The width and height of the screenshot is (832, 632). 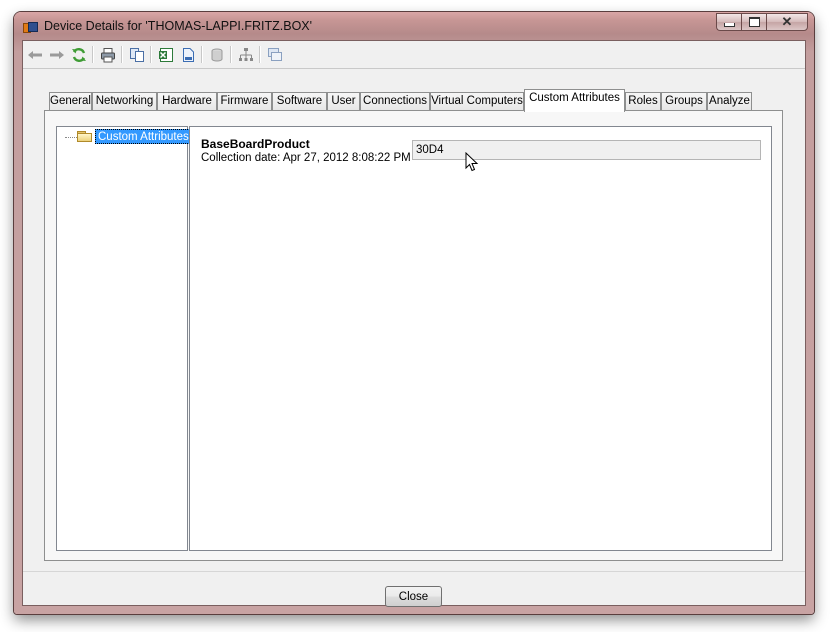 I want to click on refresh-icon, so click(x=79, y=54).